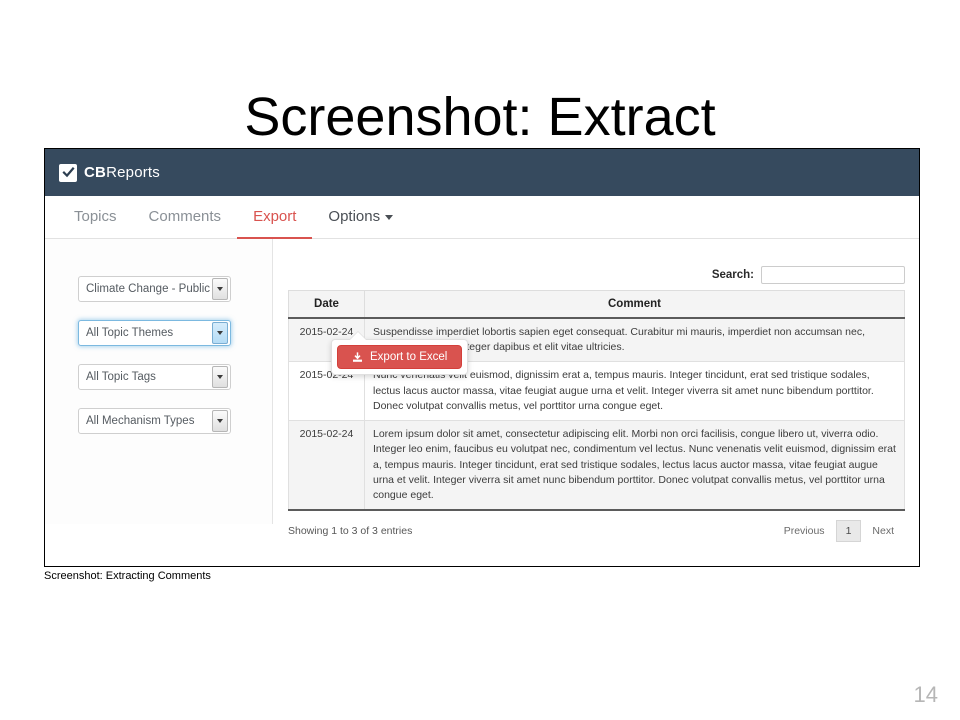  What do you see at coordinates (220, 421) in the screenshot?
I see `select-mechanism-types-chevron-down-icon` at bounding box center [220, 421].